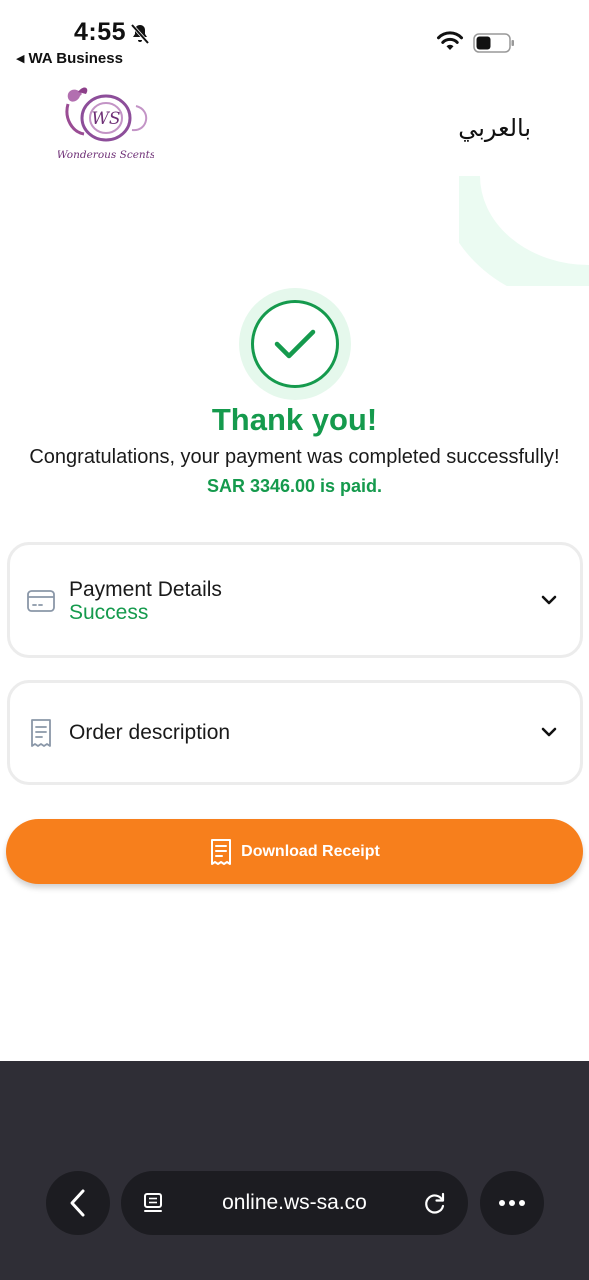  I want to click on payment-details-card: Payment Details Success, so click(295, 600).